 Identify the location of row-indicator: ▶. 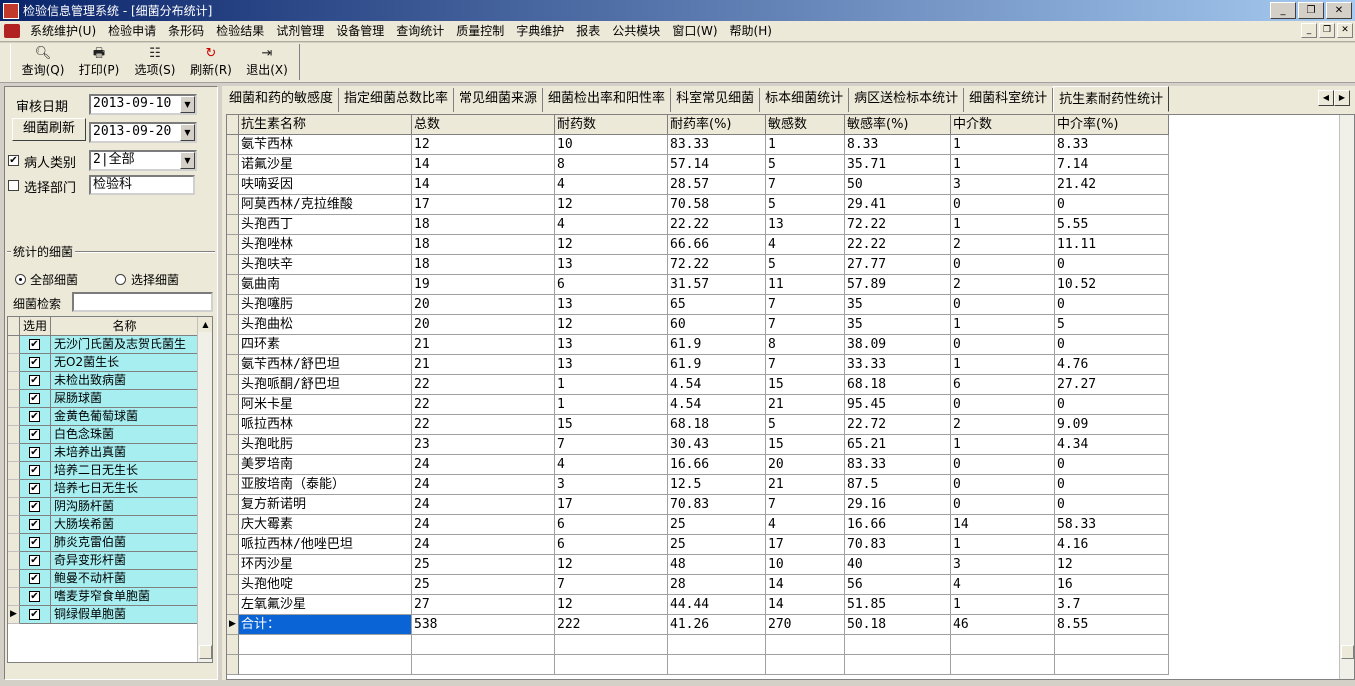
(233, 625).